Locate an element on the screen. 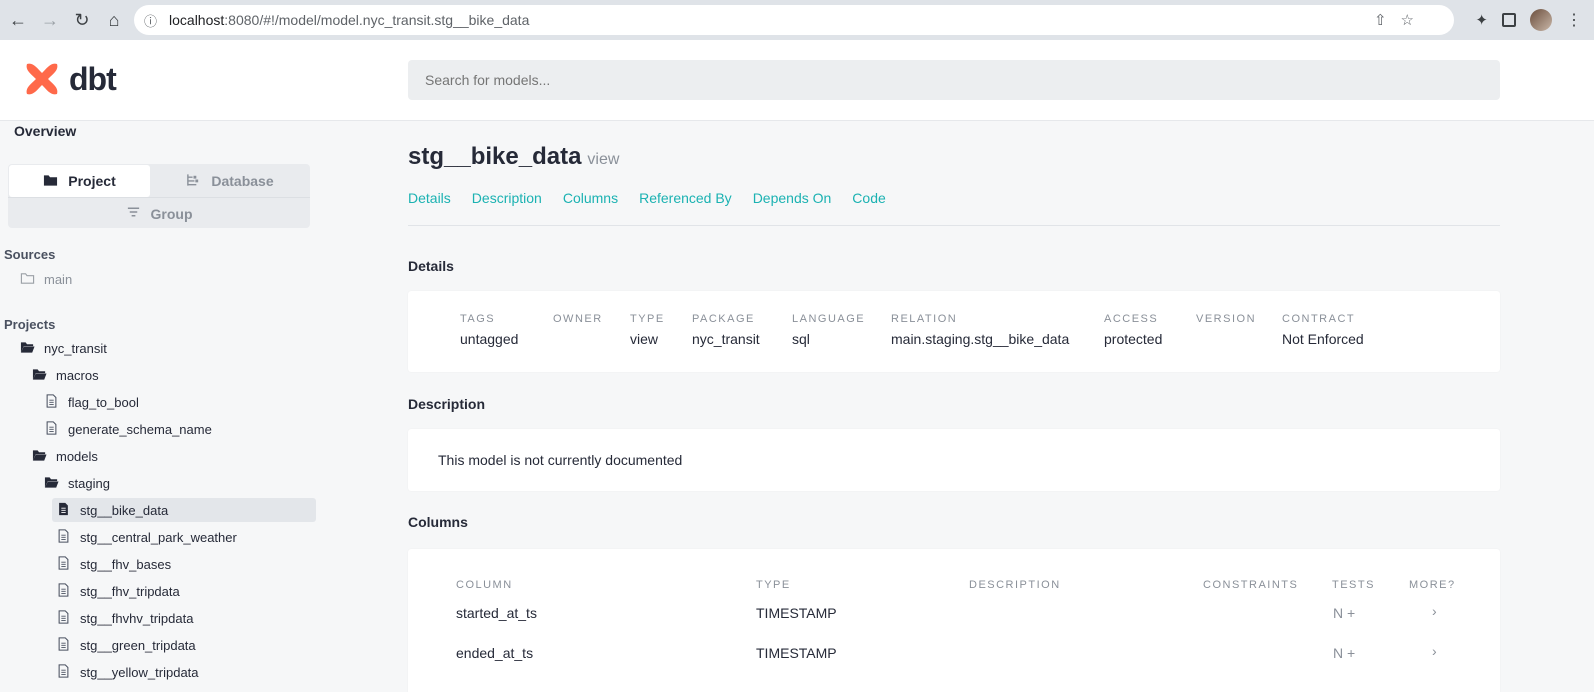 The image size is (1594, 692). tab-database: Database is located at coordinates (230, 181).